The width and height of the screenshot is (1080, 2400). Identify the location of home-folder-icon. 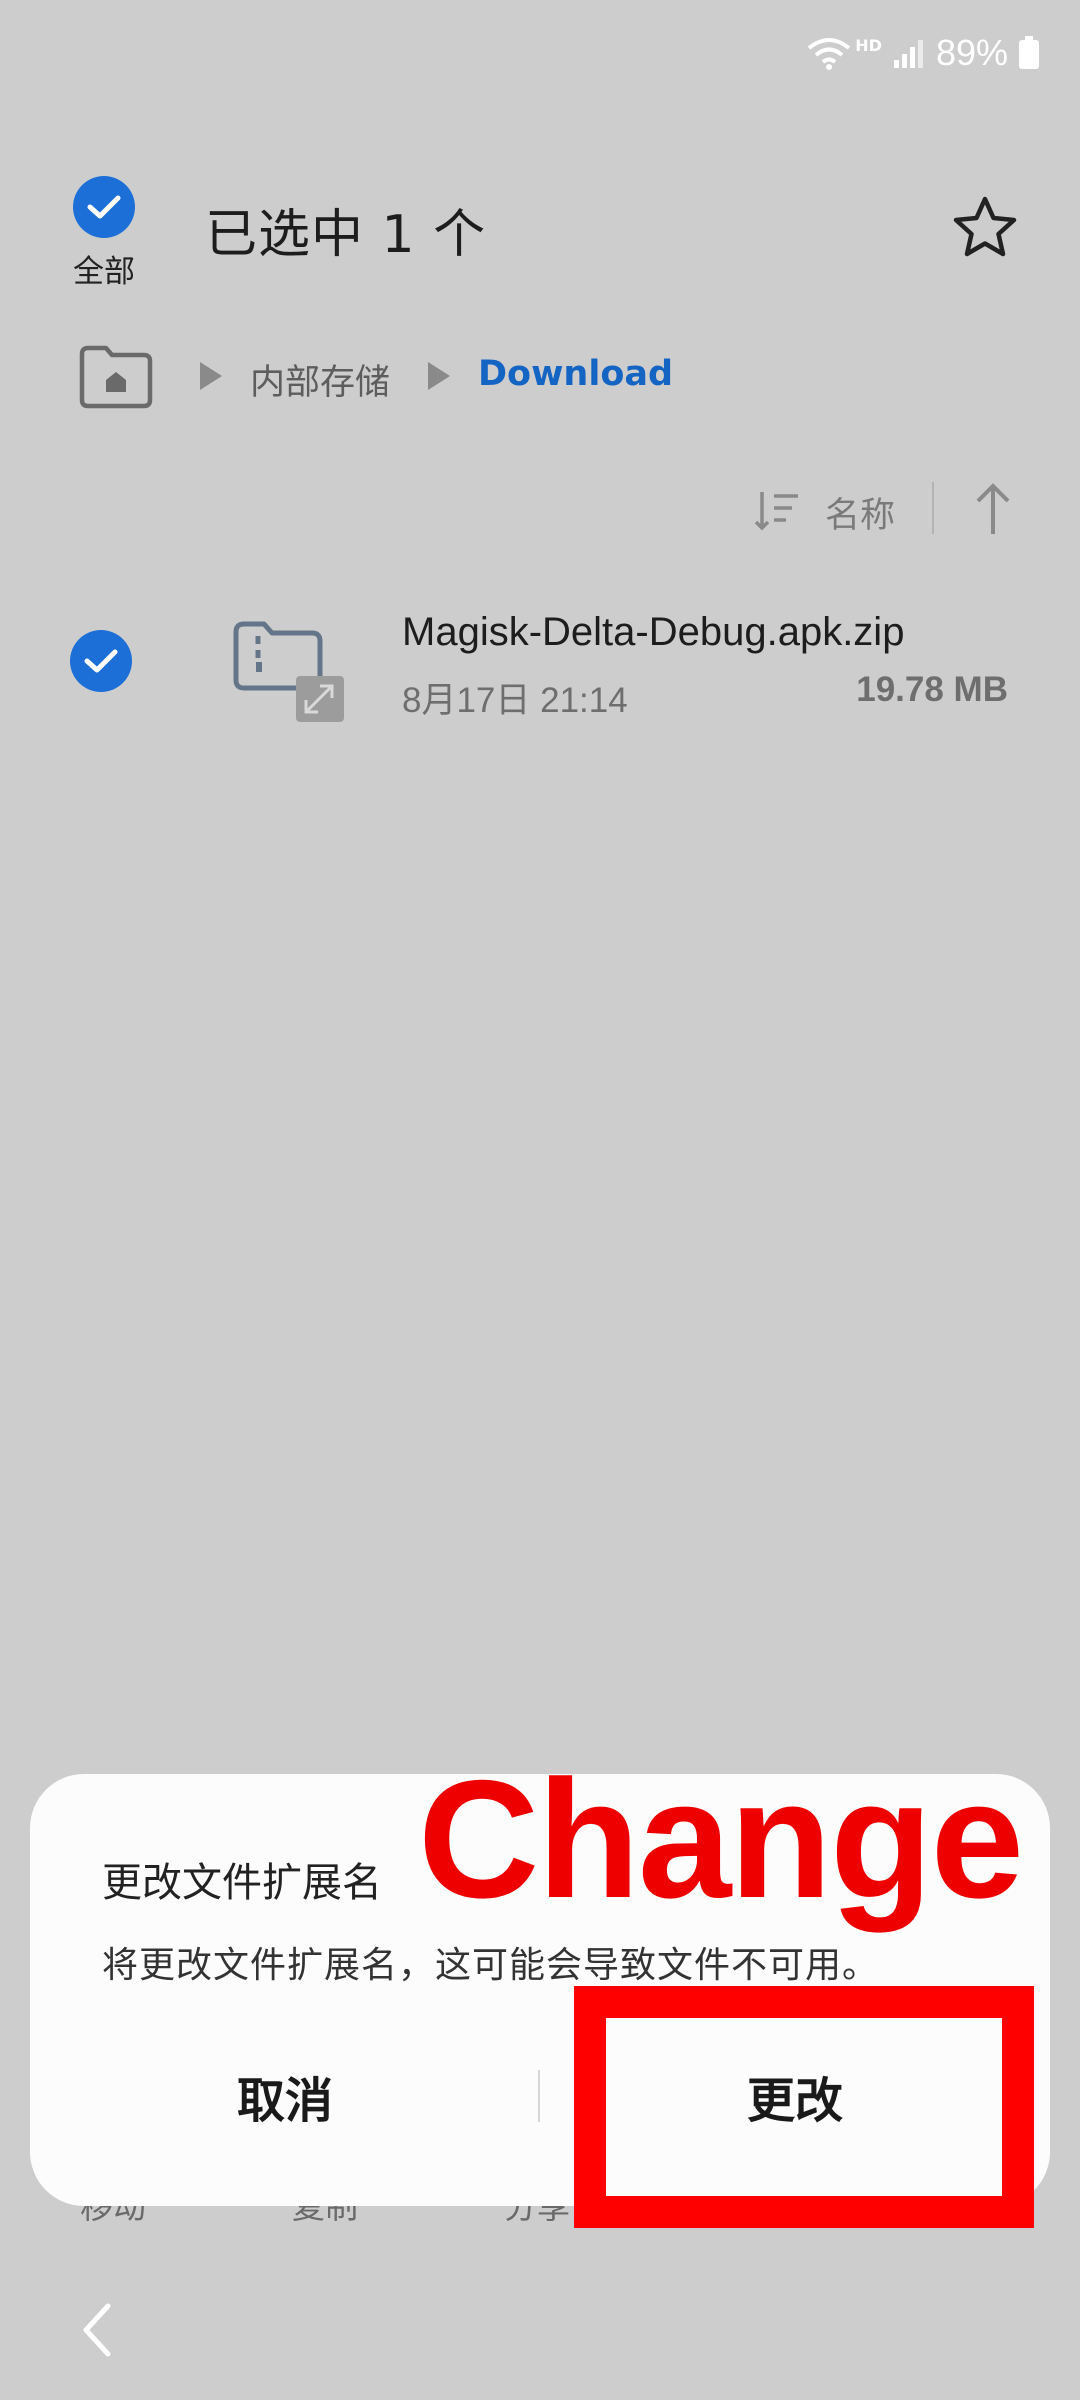
(116, 376).